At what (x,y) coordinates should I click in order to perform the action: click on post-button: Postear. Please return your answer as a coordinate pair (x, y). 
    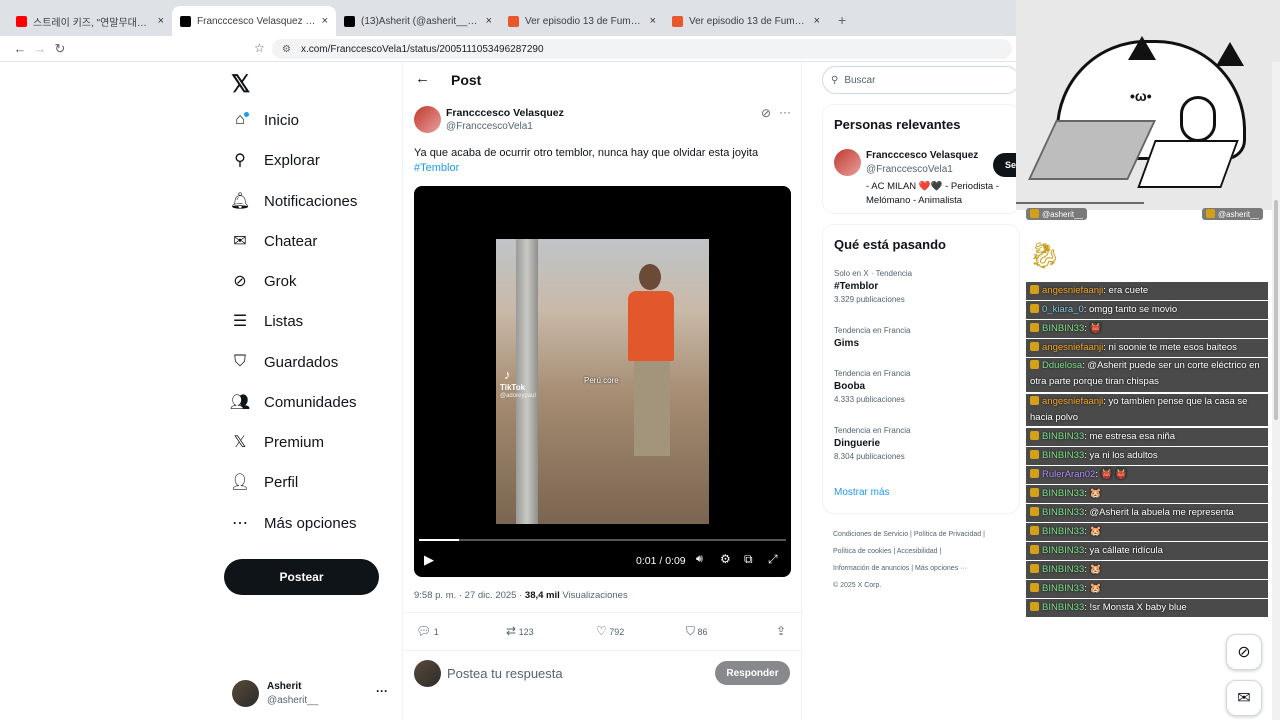
    Looking at the image, I should click on (301, 577).